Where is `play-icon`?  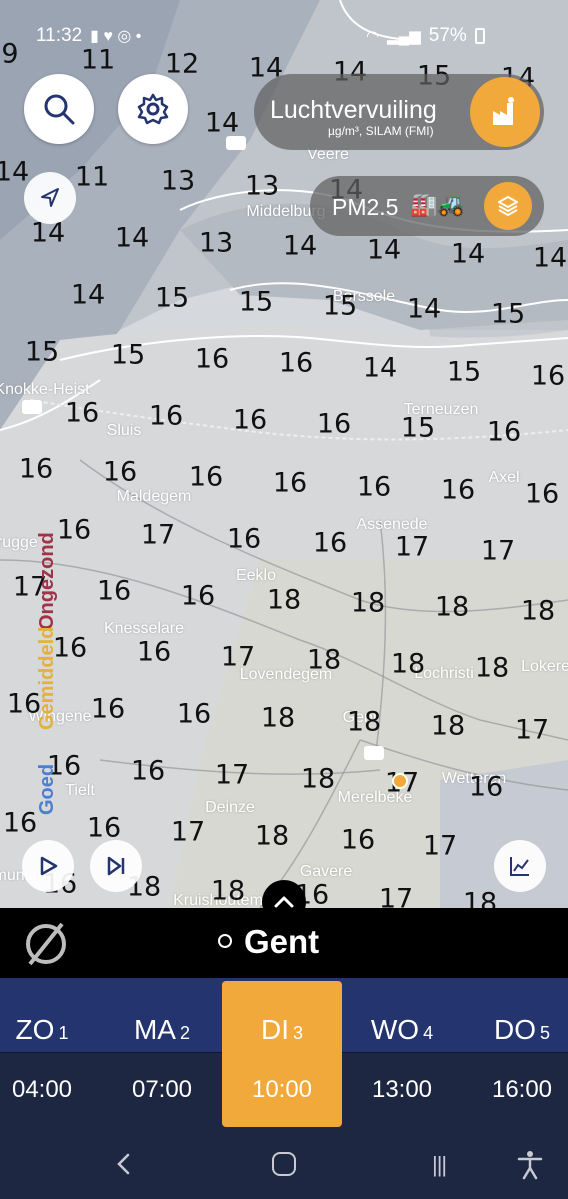 play-icon is located at coordinates (49, 866).